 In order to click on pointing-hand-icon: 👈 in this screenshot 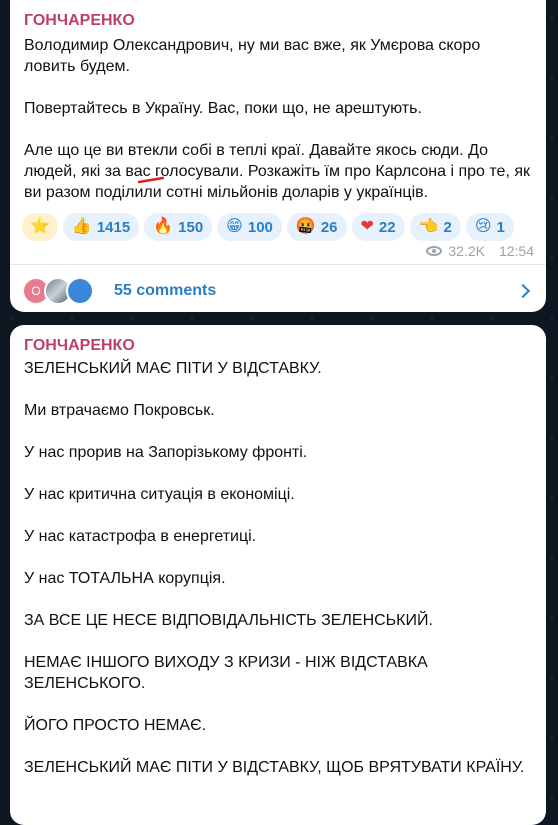, I will do `click(428, 226)`.